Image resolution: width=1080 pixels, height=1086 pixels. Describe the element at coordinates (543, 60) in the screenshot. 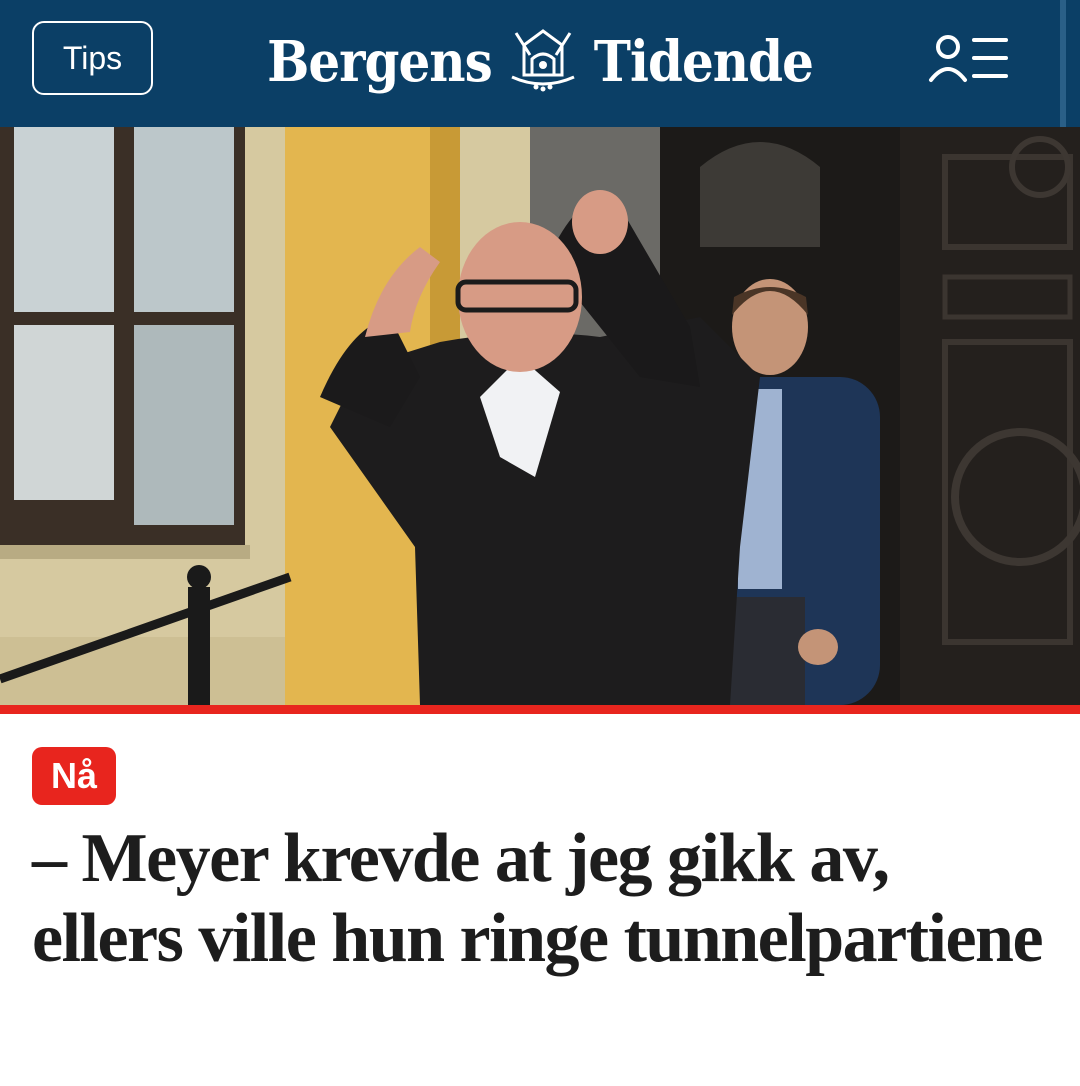

I see `crest-icon` at that location.